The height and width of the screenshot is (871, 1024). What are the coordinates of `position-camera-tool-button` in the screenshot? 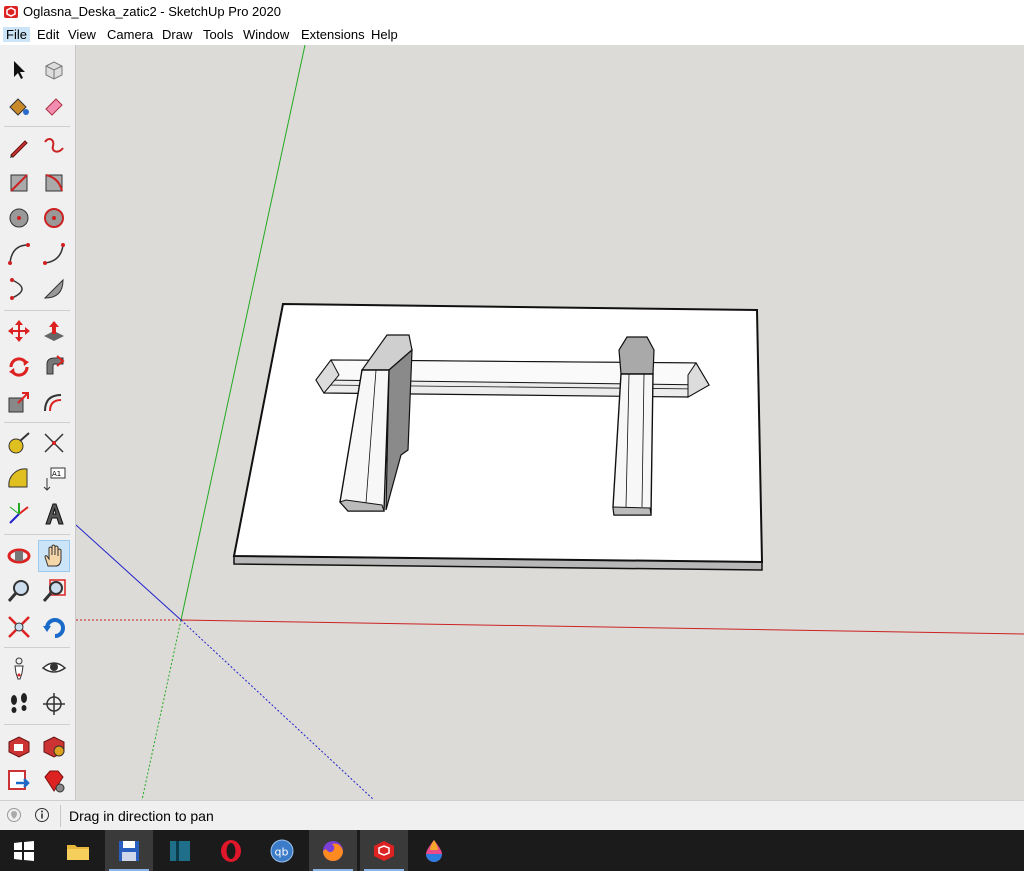 It's located at (19, 668).